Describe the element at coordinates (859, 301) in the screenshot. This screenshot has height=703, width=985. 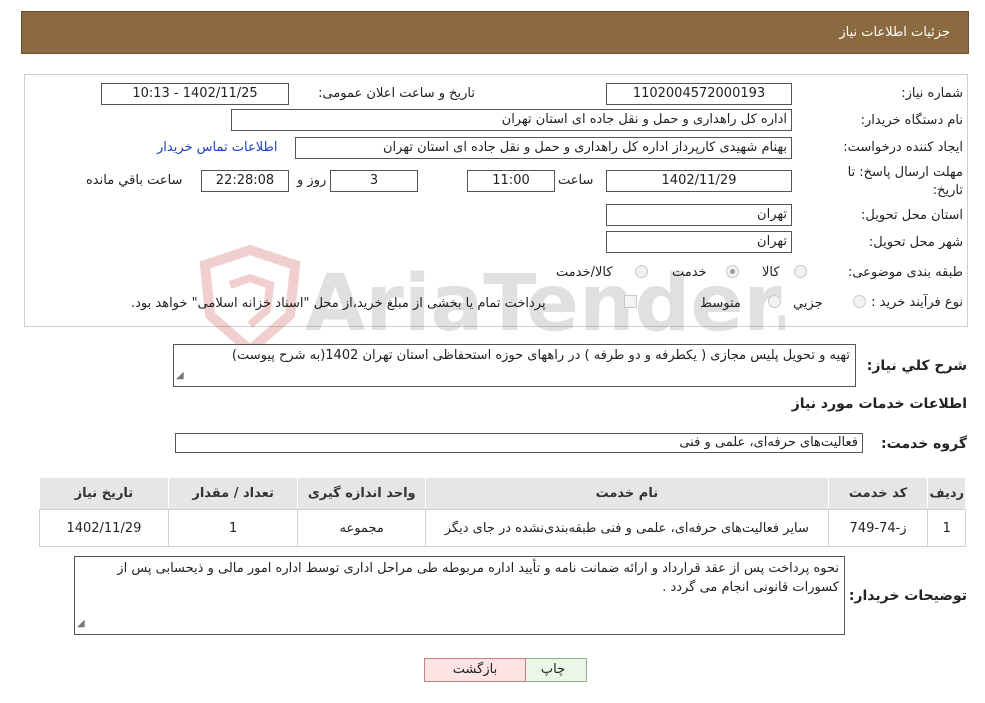
I see `process-minor-radio` at that location.